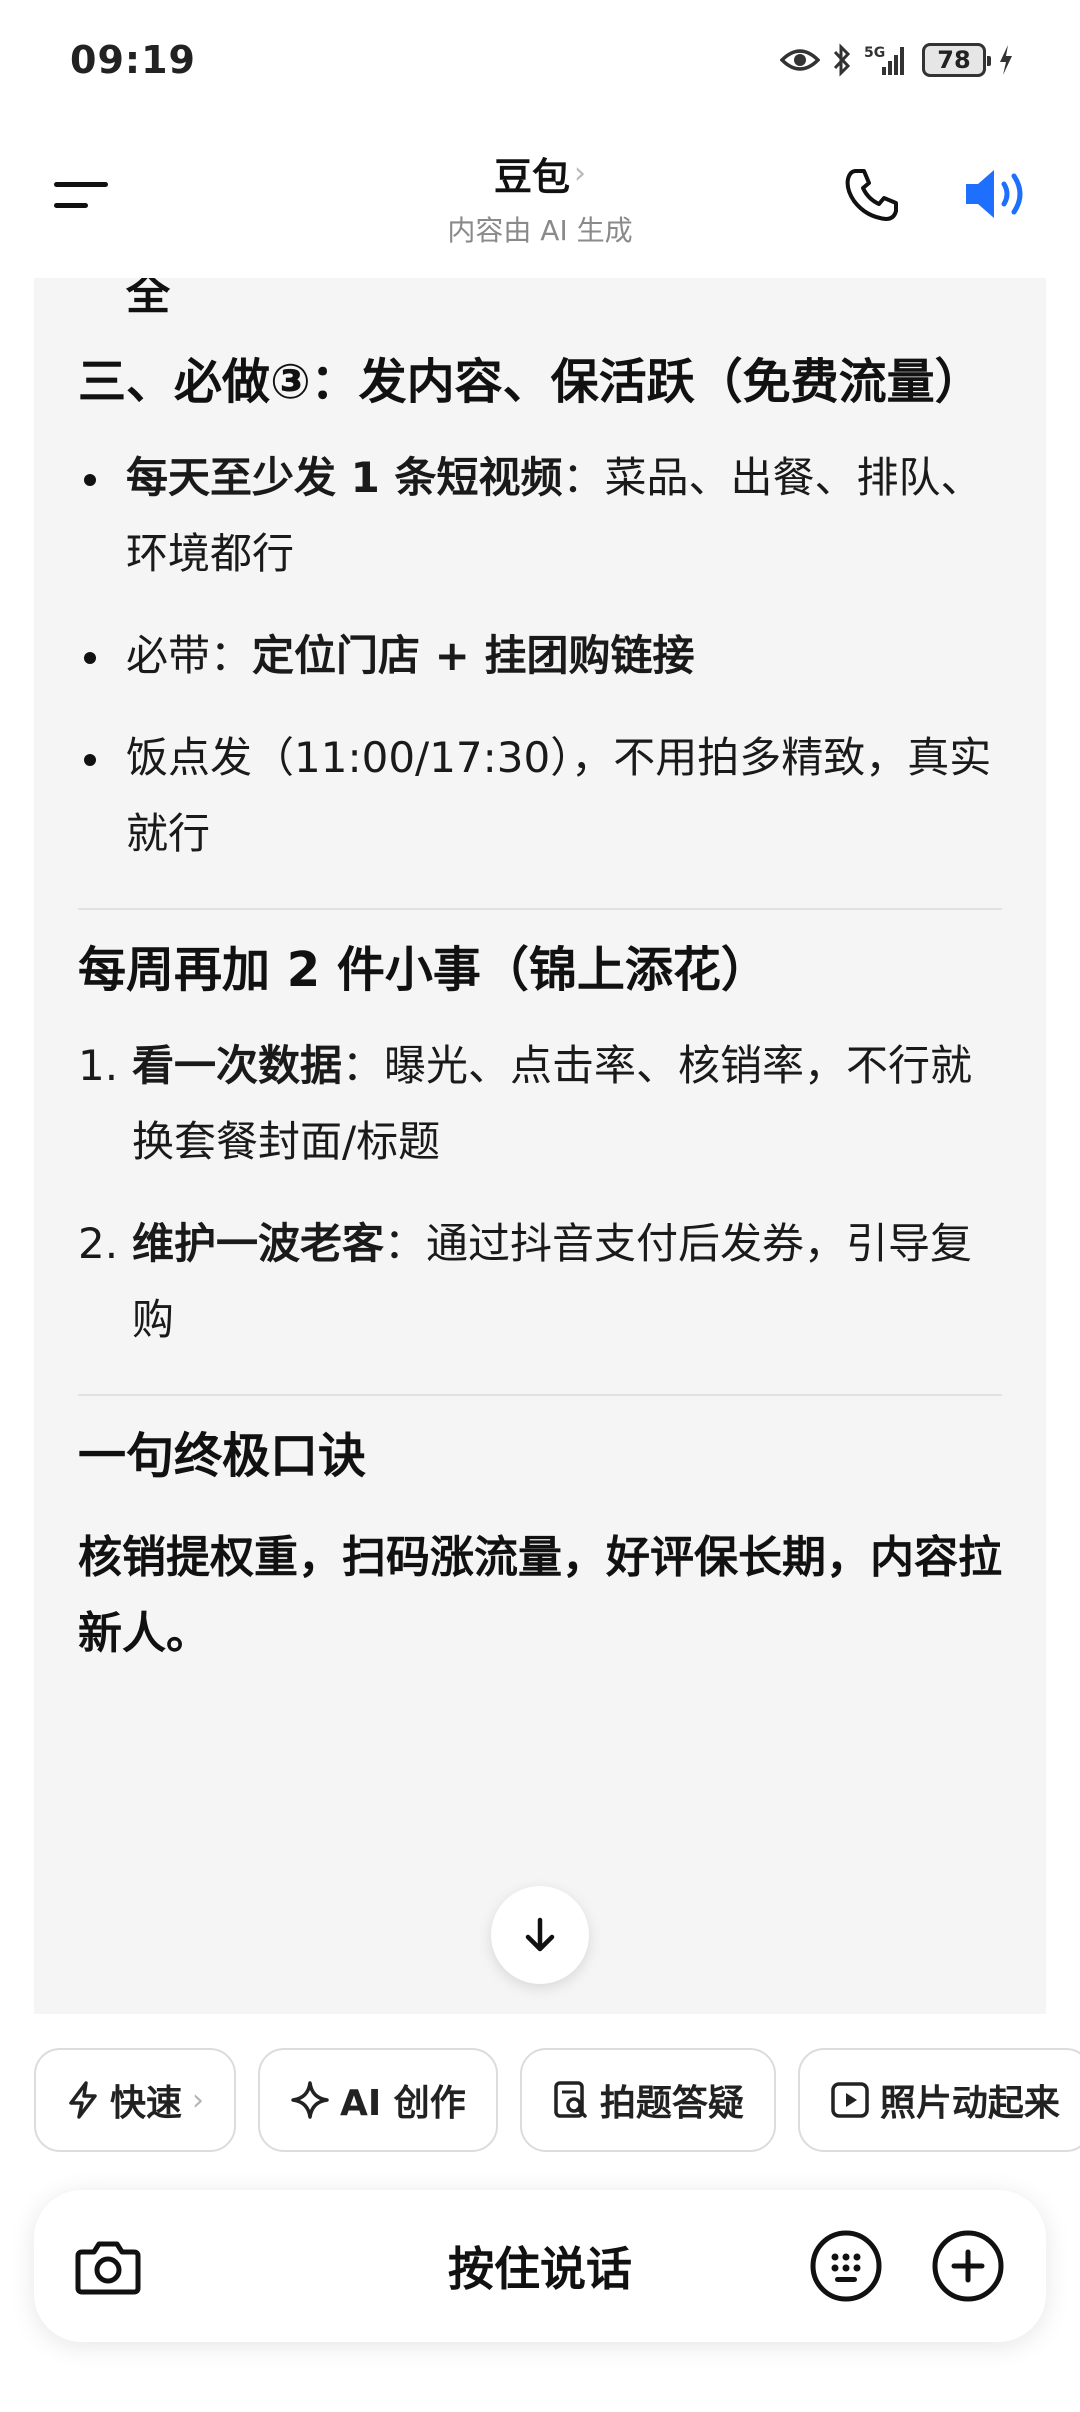 The image size is (1080, 2412). I want to click on quick-actions-row: 快速 › AI 创作 拍题答疑 照片动起来, so click(557, 2102).